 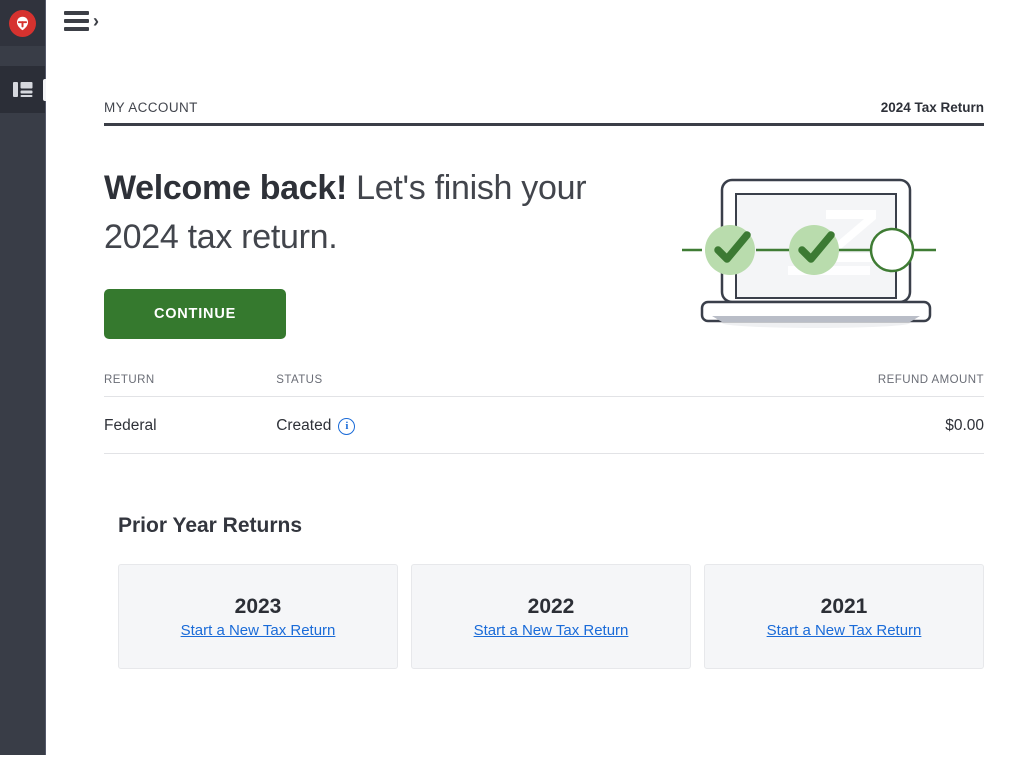 What do you see at coordinates (535, 21) in the screenshot?
I see `top-bar: ›` at bounding box center [535, 21].